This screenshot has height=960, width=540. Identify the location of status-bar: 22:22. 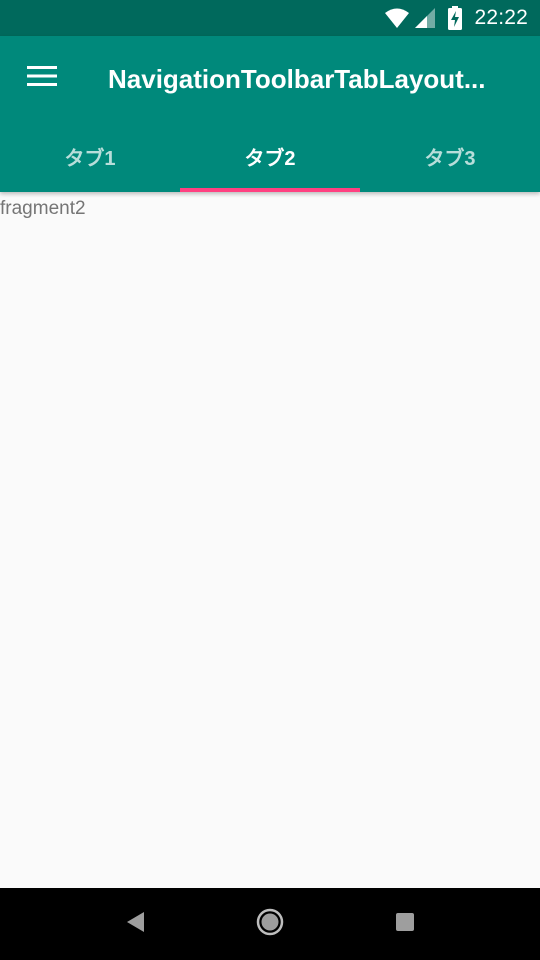
(270, 18).